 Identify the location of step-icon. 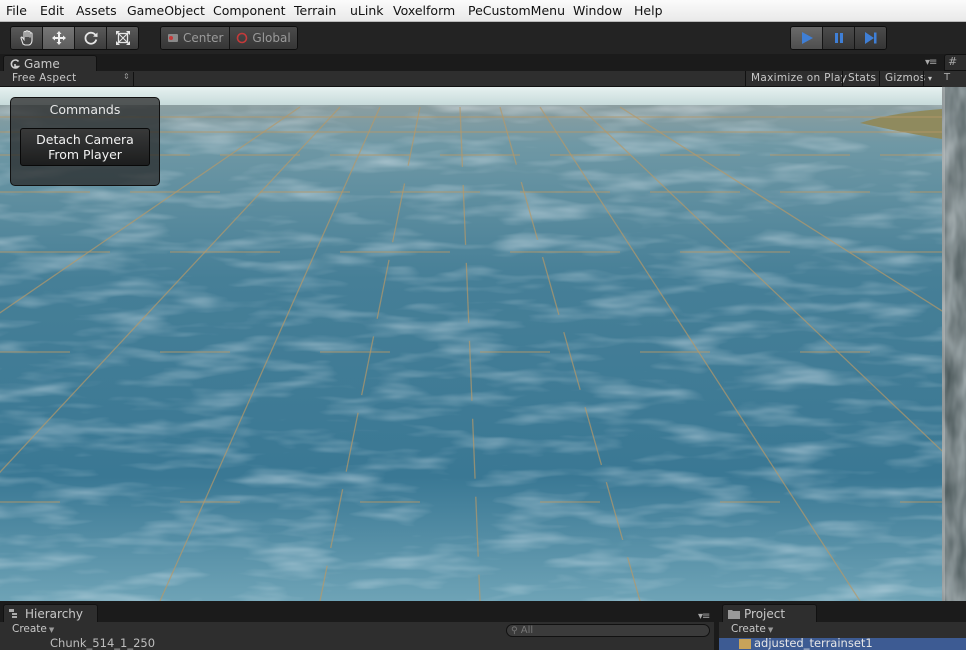
(870, 38).